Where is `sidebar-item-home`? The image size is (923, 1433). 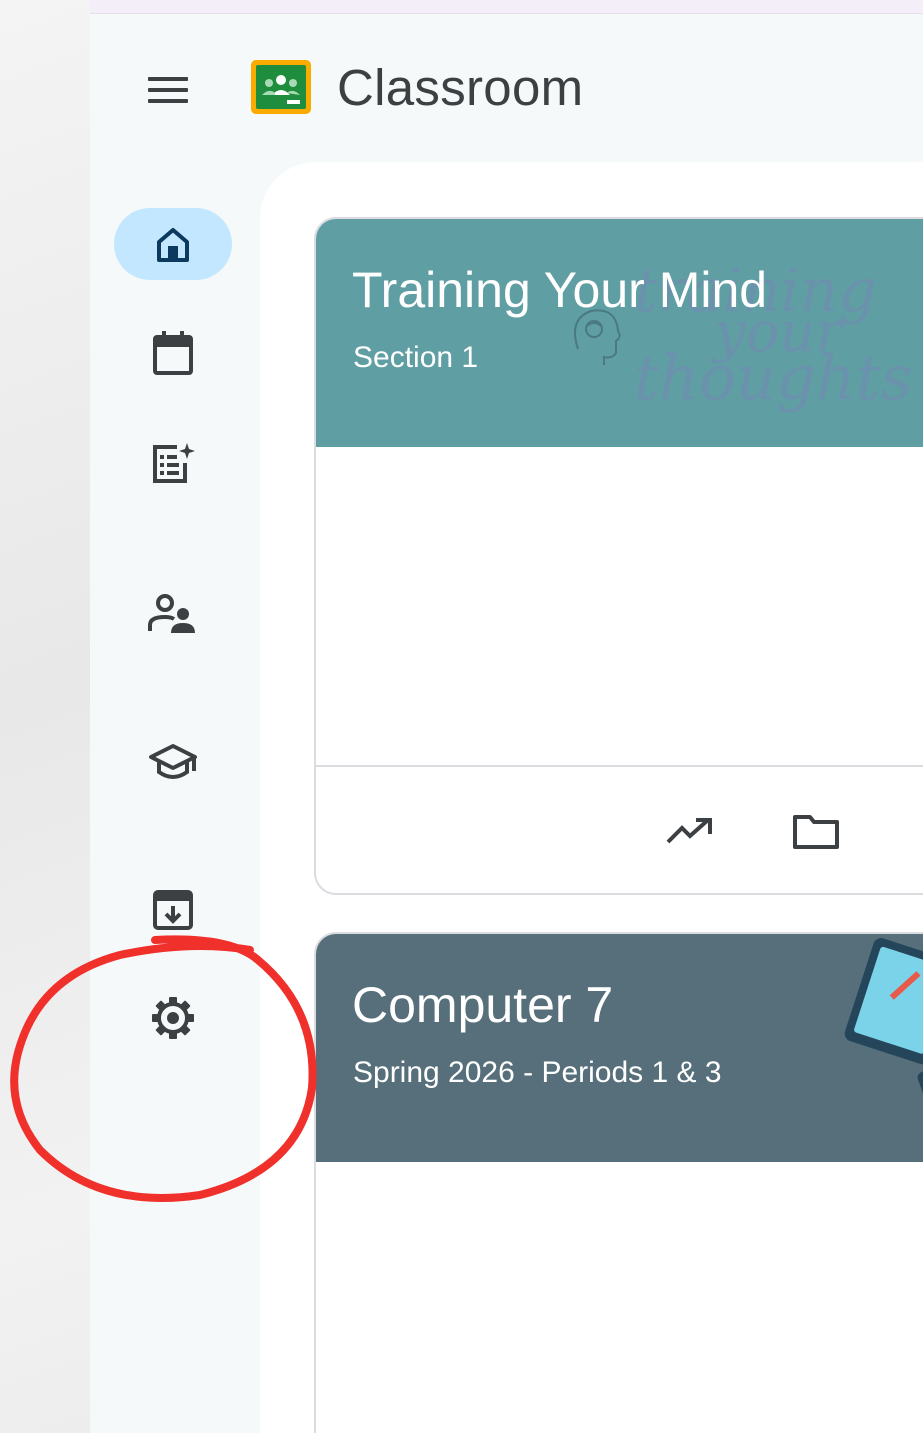 sidebar-item-home is located at coordinates (173, 244).